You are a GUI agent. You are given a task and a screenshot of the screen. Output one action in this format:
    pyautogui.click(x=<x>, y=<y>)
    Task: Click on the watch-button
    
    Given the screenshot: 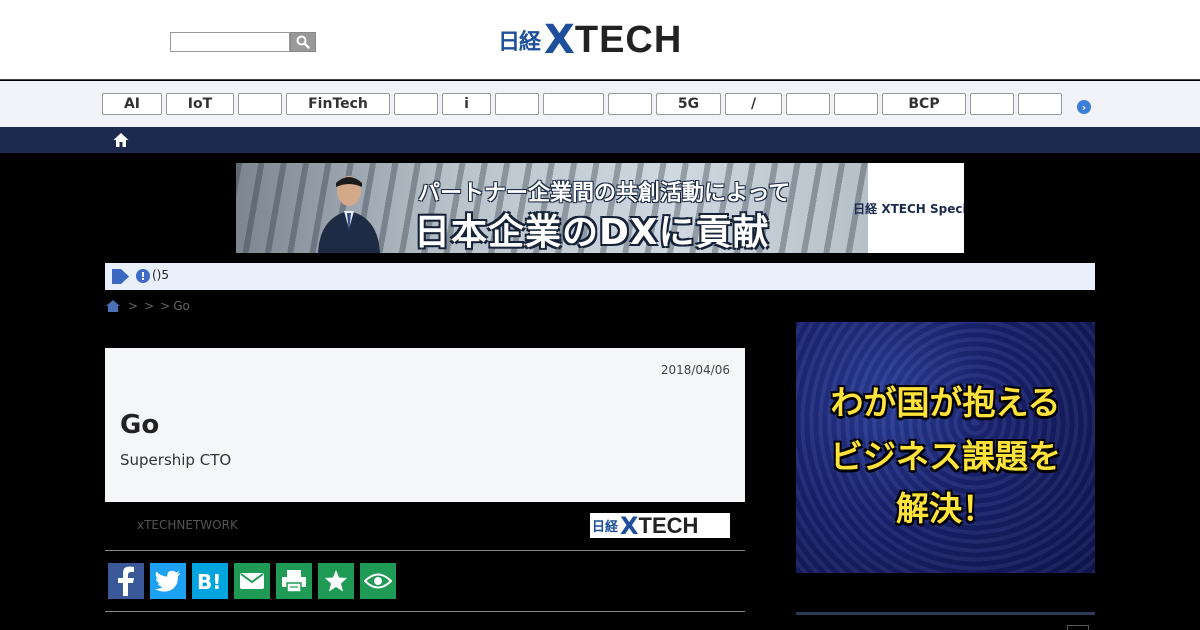 What is the action you would take?
    pyautogui.click(x=378, y=581)
    